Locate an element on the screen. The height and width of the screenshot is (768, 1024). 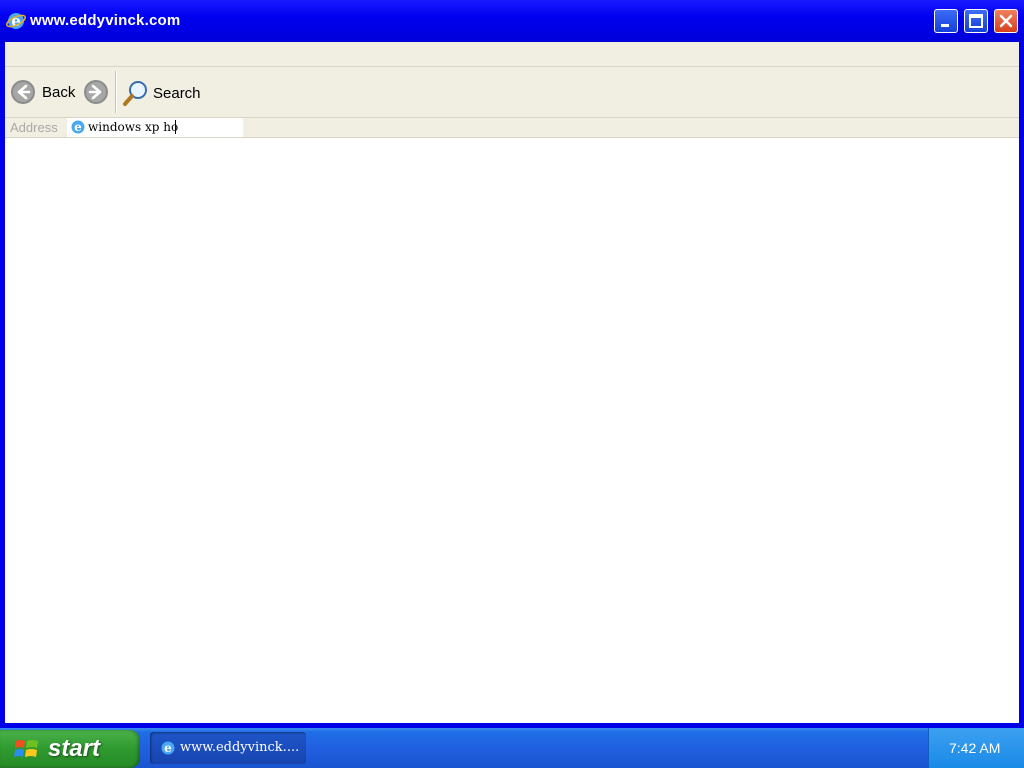
address-input is located at coordinates (163, 127).